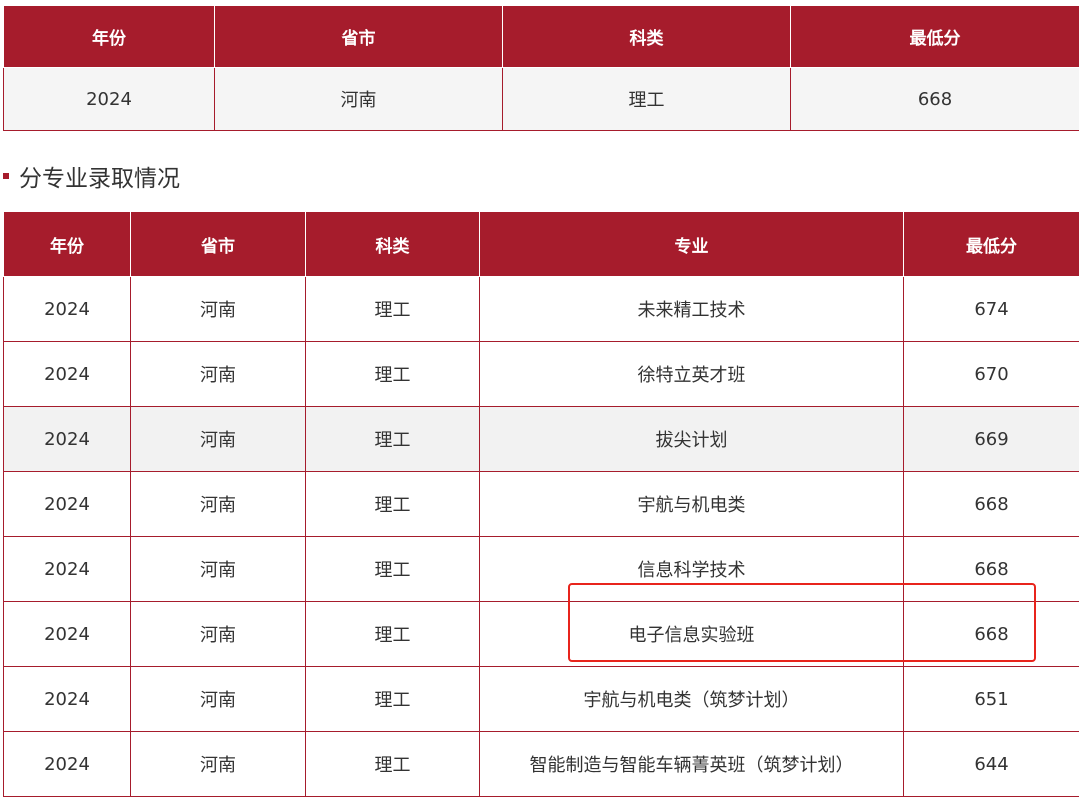 The height and width of the screenshot is (797, 1079). Describe the element at coordinates (359, 37) in the screenshot. I see `summary-header-province: 省市` at that location.